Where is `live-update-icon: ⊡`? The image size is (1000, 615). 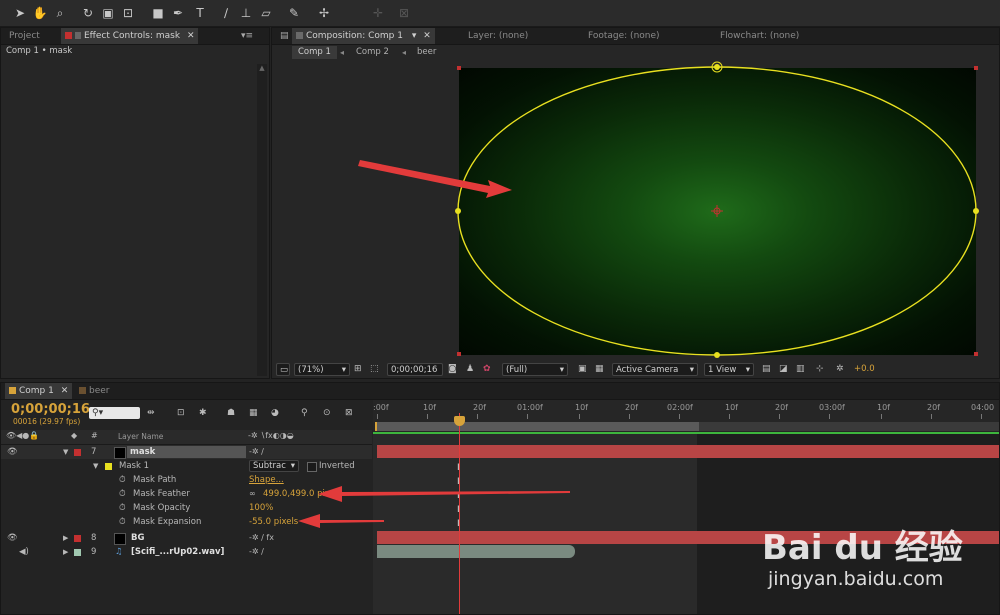 live-update-icon: ⊡ is located at coordinates (181, 413).